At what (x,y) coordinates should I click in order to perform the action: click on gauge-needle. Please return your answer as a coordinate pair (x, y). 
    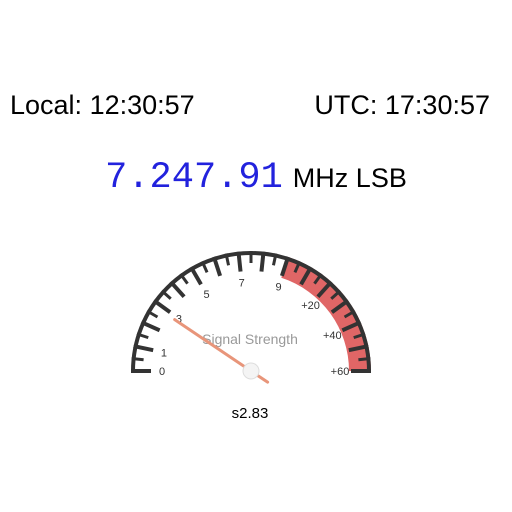
    Looking at the image, I should click on (221, 351).